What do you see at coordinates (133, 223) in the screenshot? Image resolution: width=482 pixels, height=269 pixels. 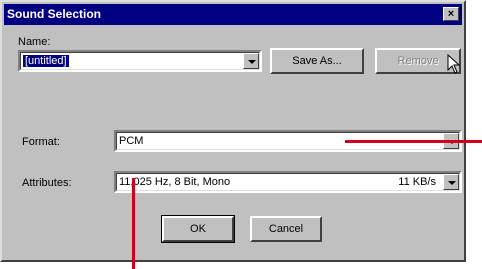 I see `annotation-line-attributes` at bounding box center [133, 223].